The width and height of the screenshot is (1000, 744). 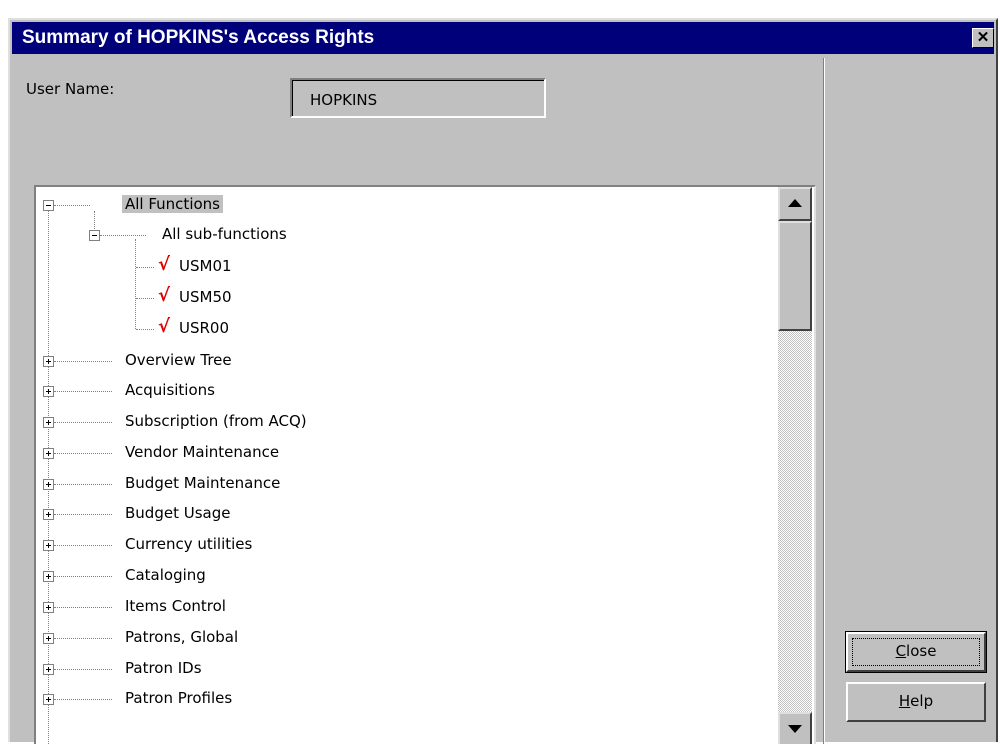 I want to click on scroll-up-button, so click(x=795, y=204).